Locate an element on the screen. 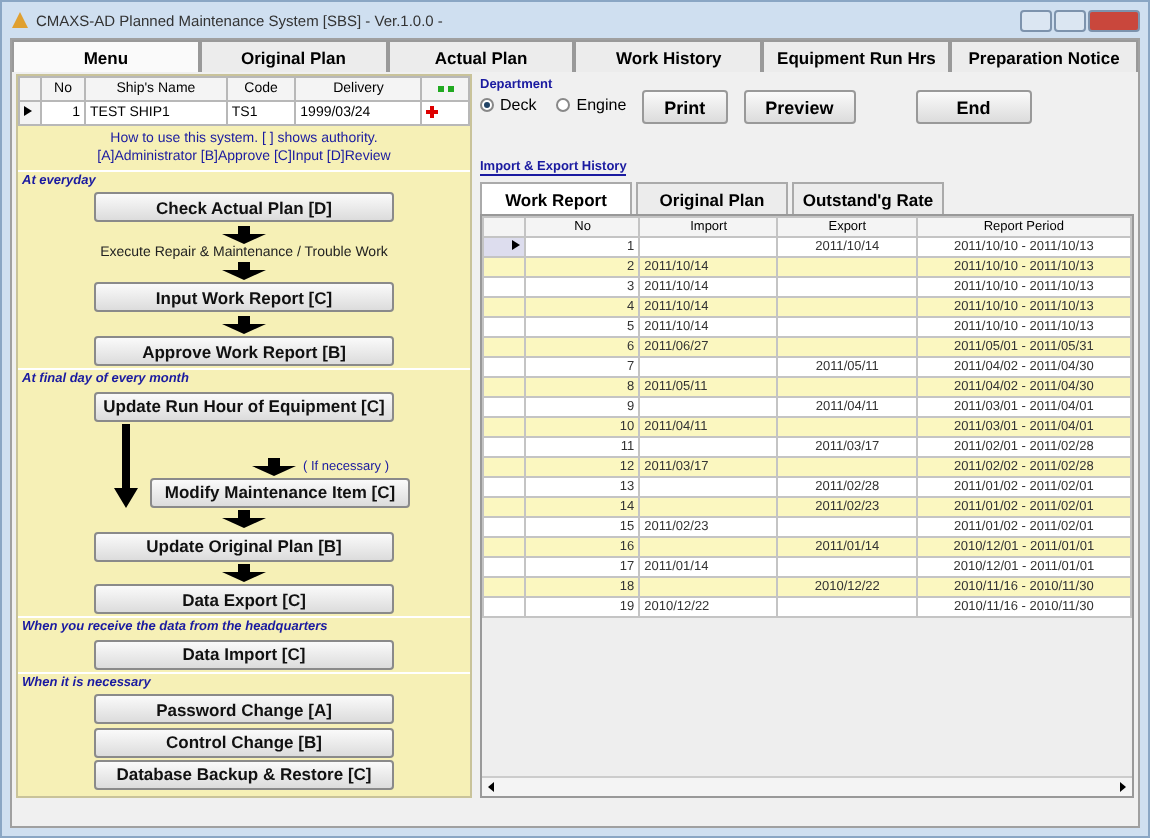 The height and width of the screenshot is (838, 1150). menu-button: Update Run Hour of Equipment [C] is located at coordinates (244, 406).